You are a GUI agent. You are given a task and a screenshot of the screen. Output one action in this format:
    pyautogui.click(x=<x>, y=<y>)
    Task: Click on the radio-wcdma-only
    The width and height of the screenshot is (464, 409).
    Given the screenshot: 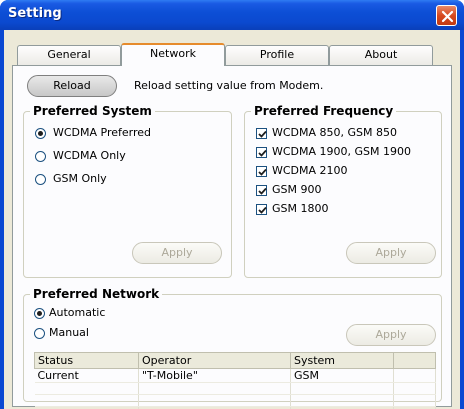 What is the action you would take?
    pyautogui.click(x=40, y=156)
    